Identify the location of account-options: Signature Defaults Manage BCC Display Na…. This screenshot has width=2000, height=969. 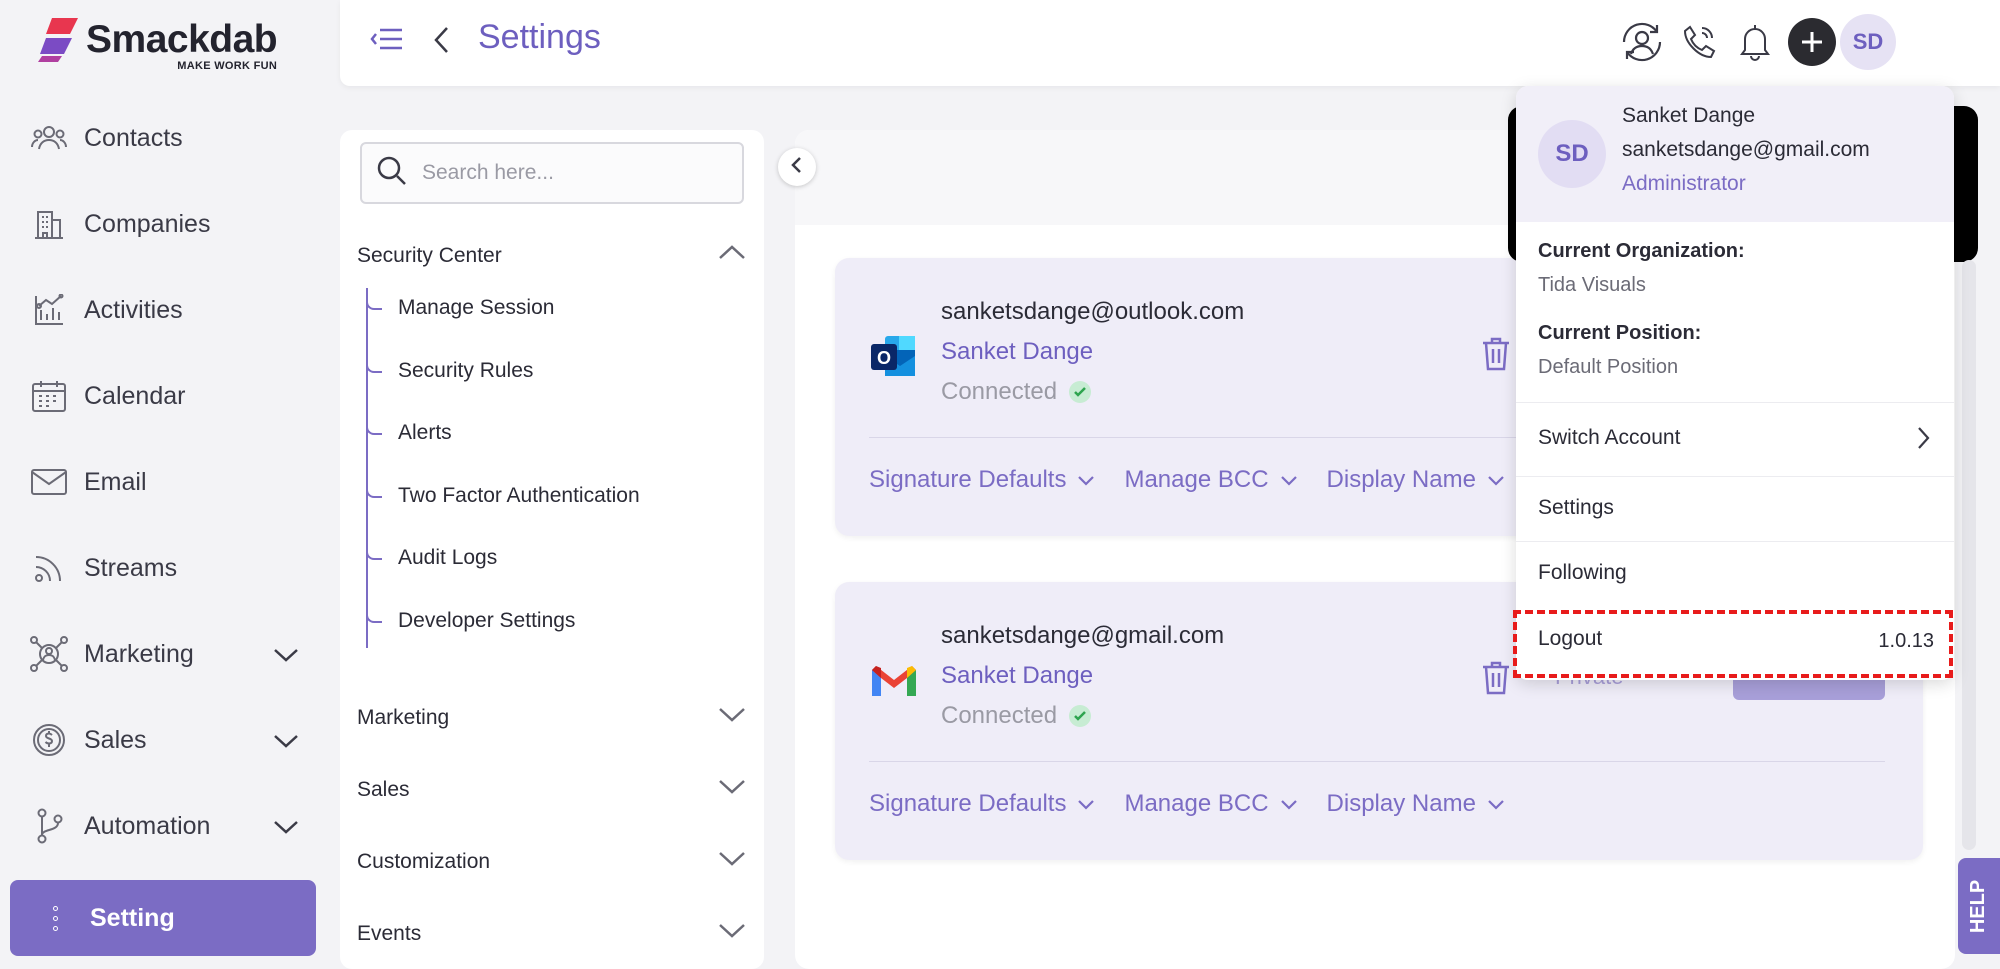
(1187, 804).